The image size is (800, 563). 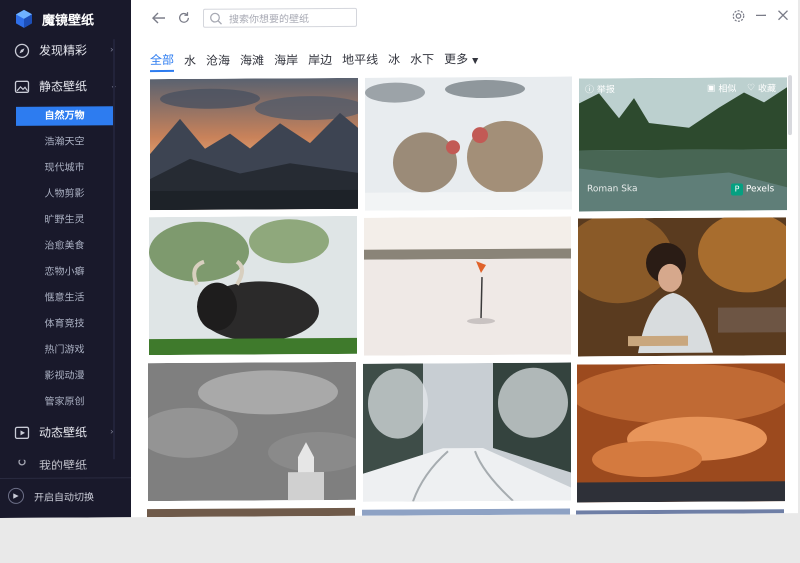 I want to click on caret-down-icon: ▼, so click(x=475, y=61).